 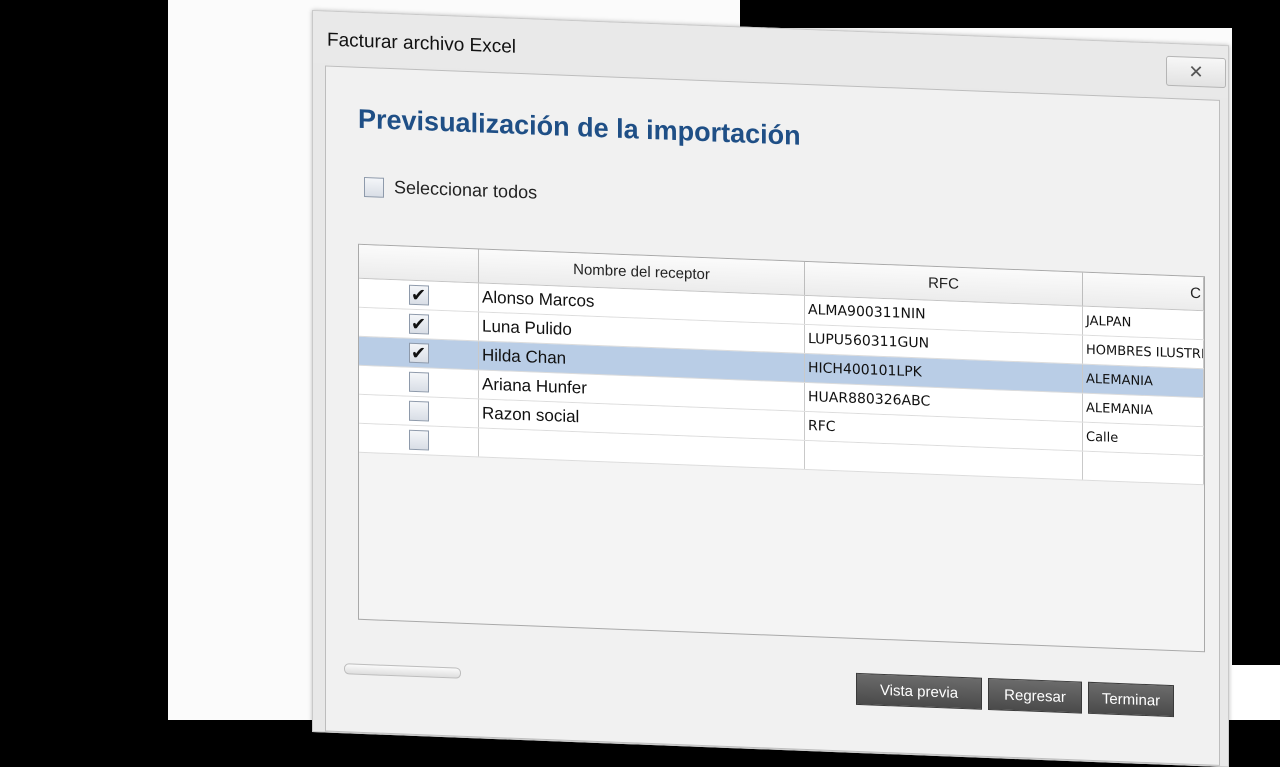 I want to click on backdrop-top-band, so click(x=1010, y=14).